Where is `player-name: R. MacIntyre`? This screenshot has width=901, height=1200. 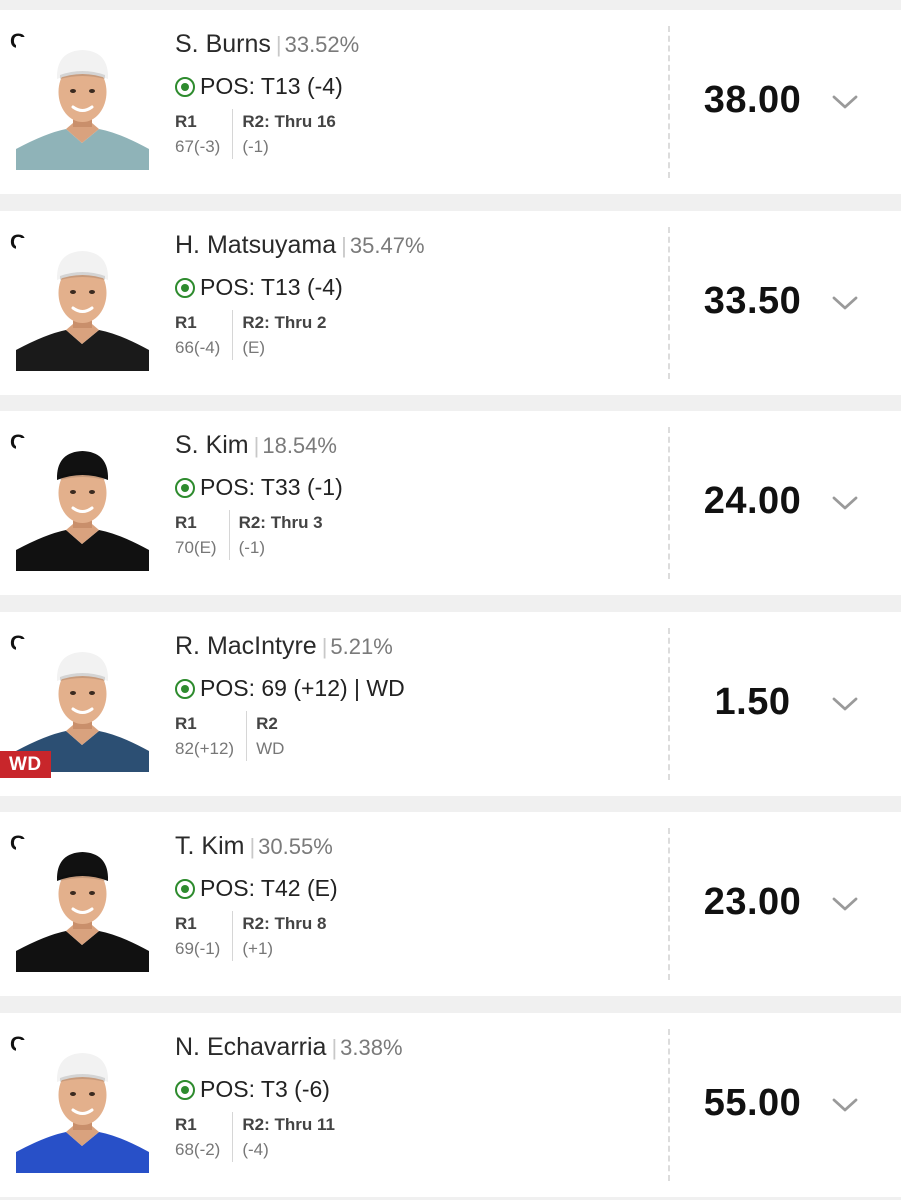
player-name: R. MacIntyre is located at coordinates (246, 646).